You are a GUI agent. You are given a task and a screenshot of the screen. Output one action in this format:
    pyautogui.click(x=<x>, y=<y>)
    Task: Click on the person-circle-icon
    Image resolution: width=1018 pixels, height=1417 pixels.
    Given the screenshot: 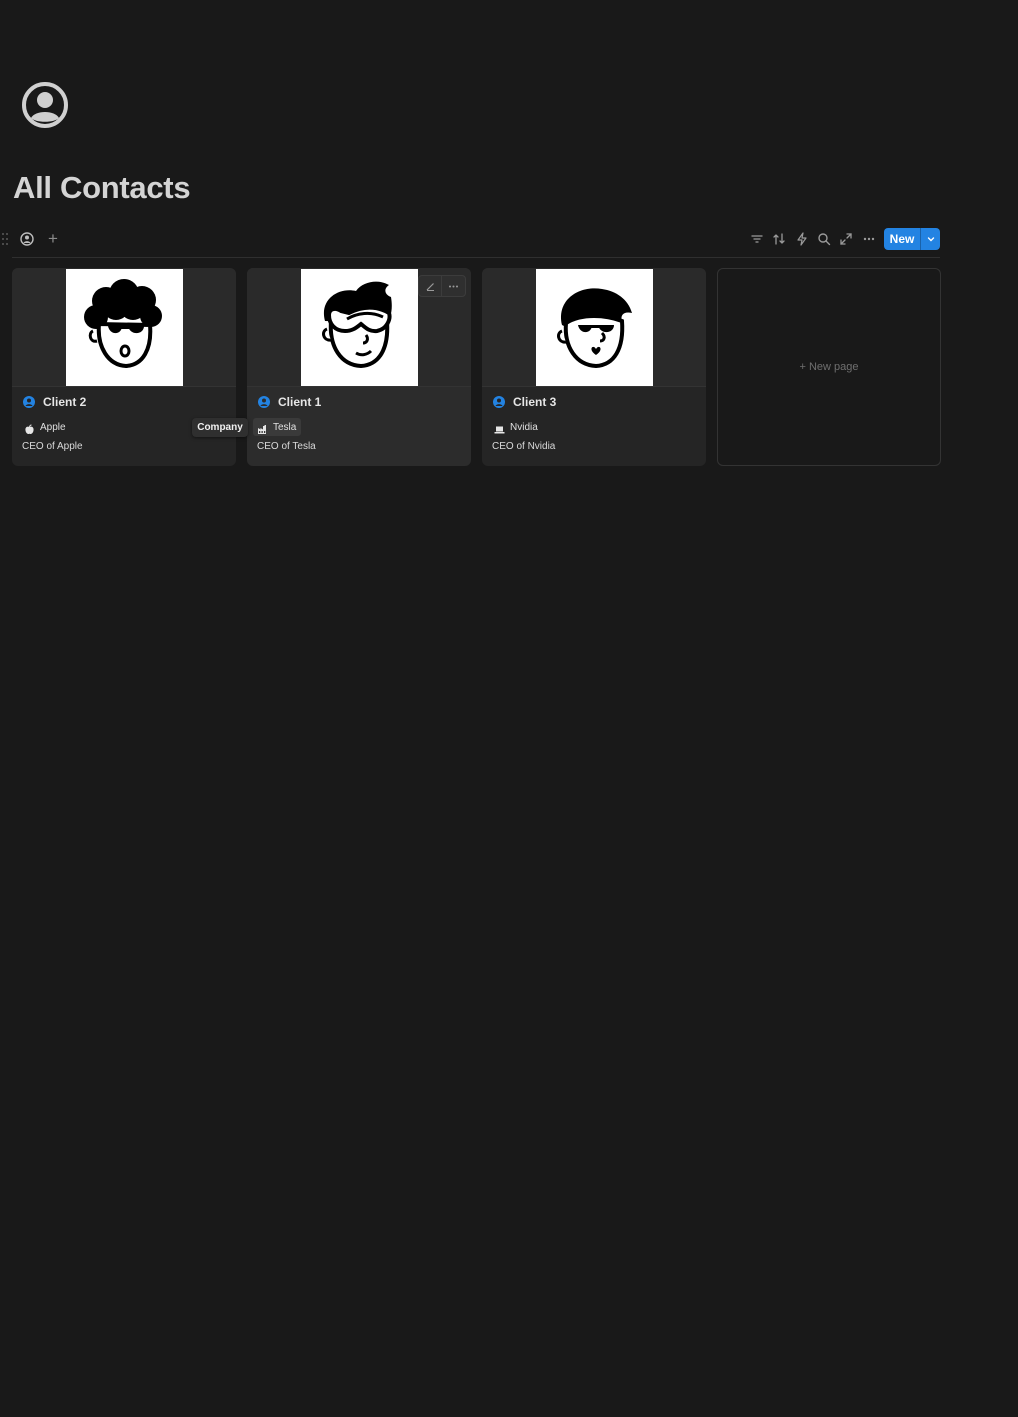 What is the action you would take?
    pyautogui.click(x=45, y=105)
    